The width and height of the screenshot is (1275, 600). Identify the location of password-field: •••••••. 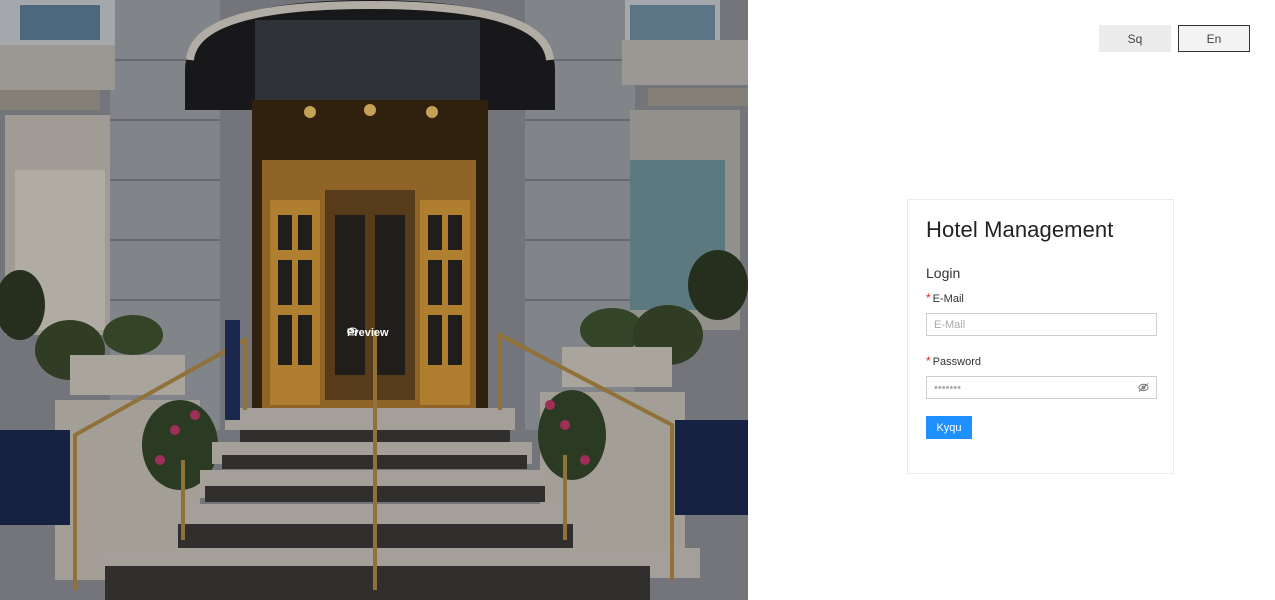
(1041, 387).